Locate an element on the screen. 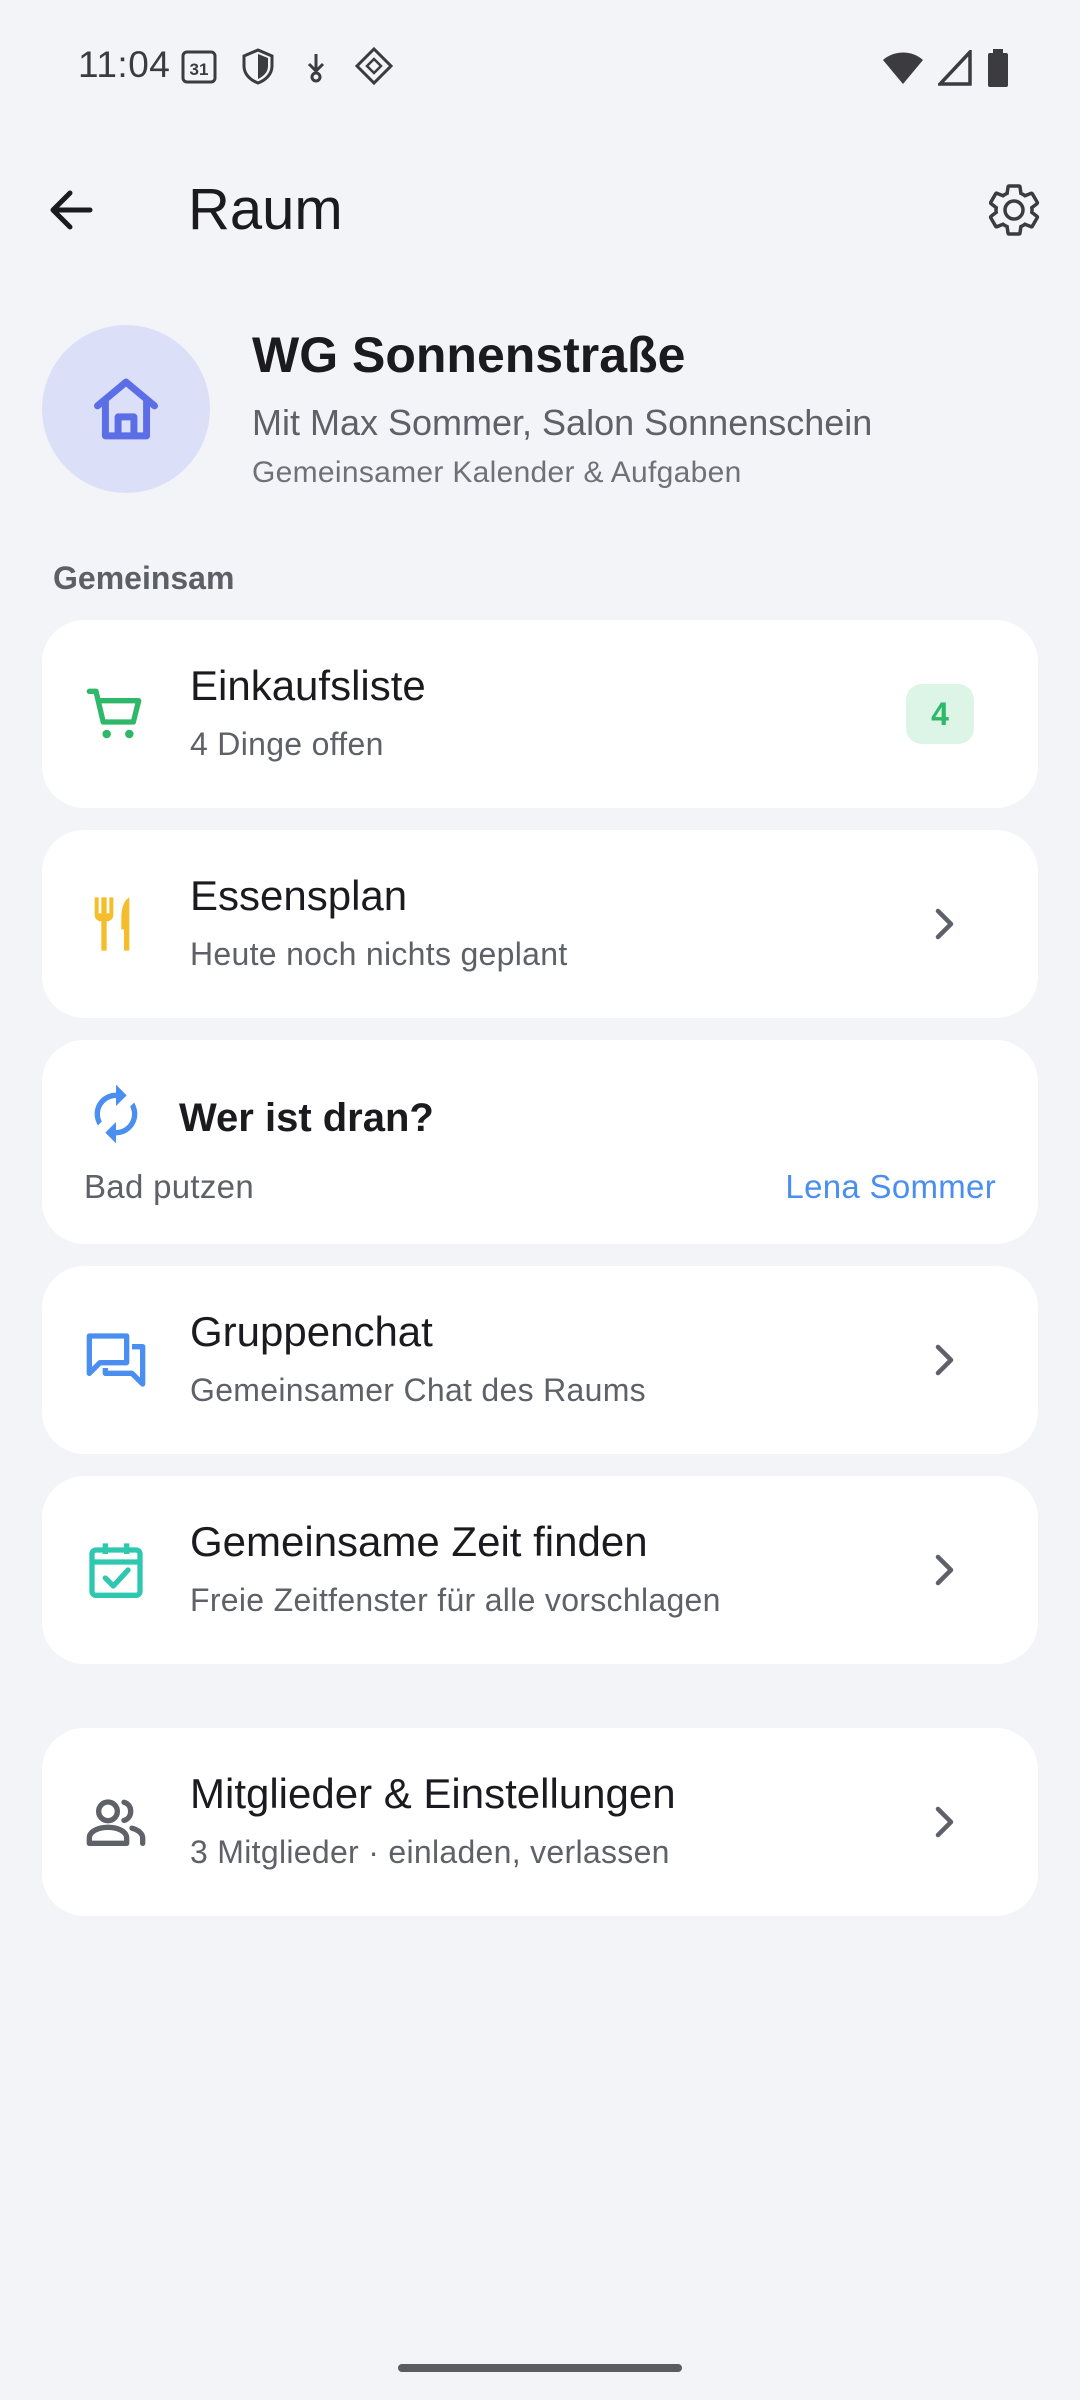 The height and width of the screenshot is (2400, 1080). svg-text: 31 is located at coordinates (199, 69).